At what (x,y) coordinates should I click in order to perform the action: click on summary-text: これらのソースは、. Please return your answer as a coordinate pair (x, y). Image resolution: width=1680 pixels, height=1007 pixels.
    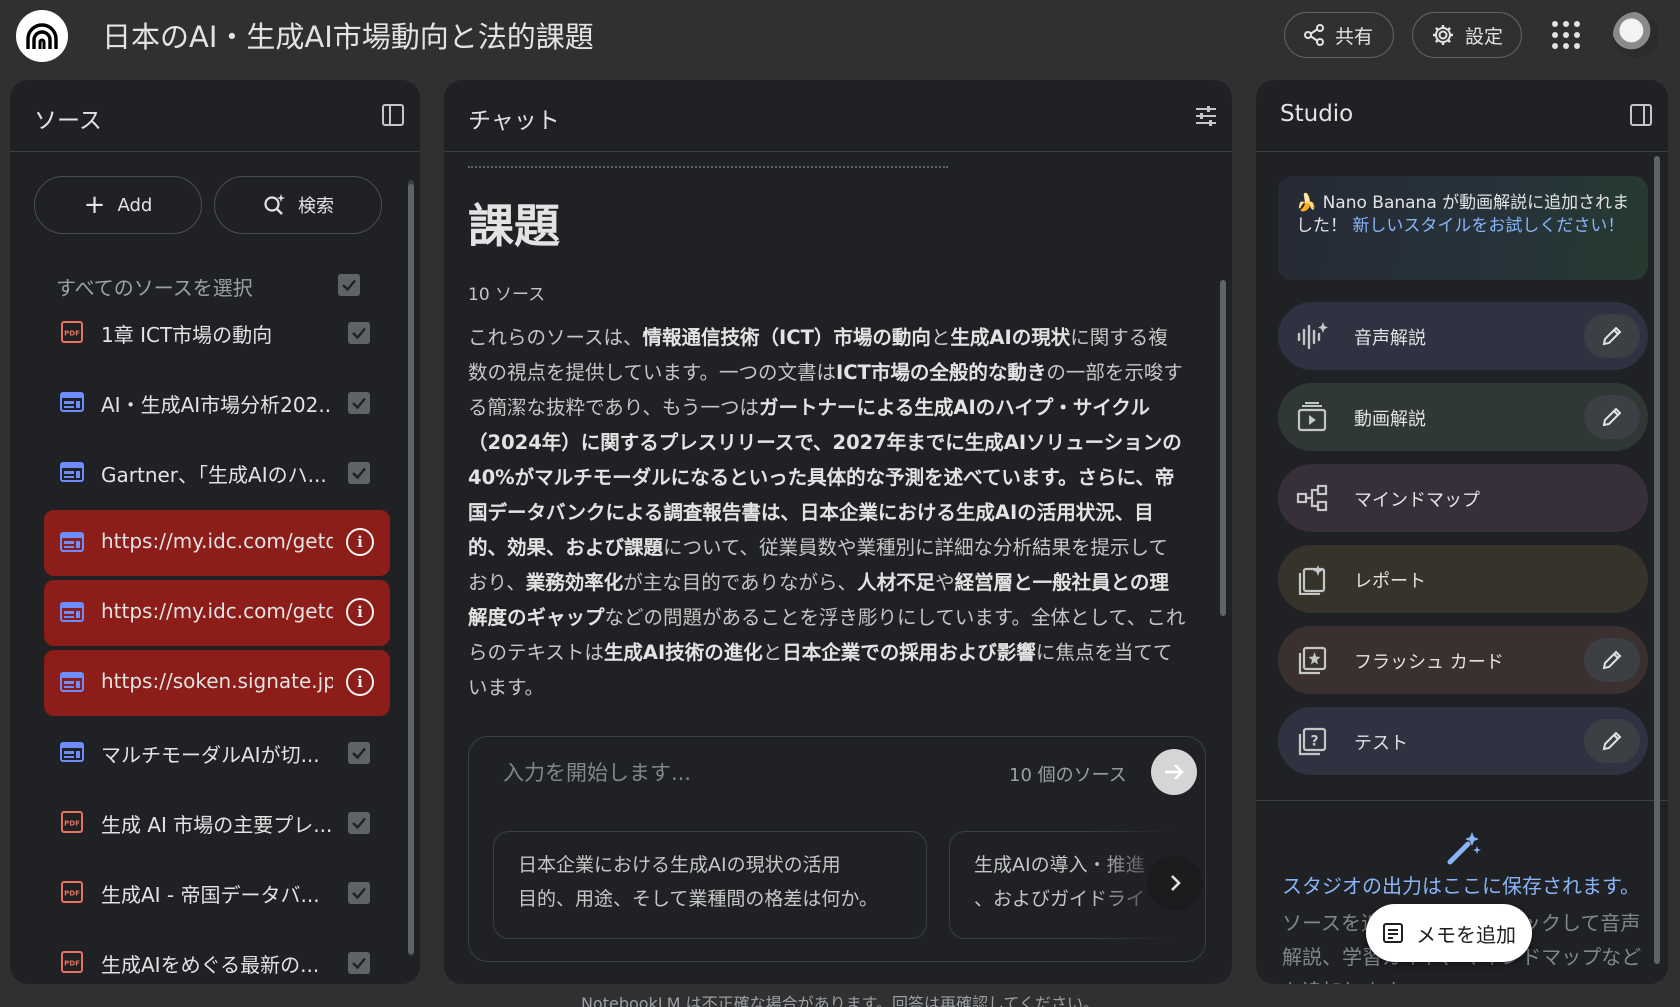
    Looking at the image, I should click on (555, 337).